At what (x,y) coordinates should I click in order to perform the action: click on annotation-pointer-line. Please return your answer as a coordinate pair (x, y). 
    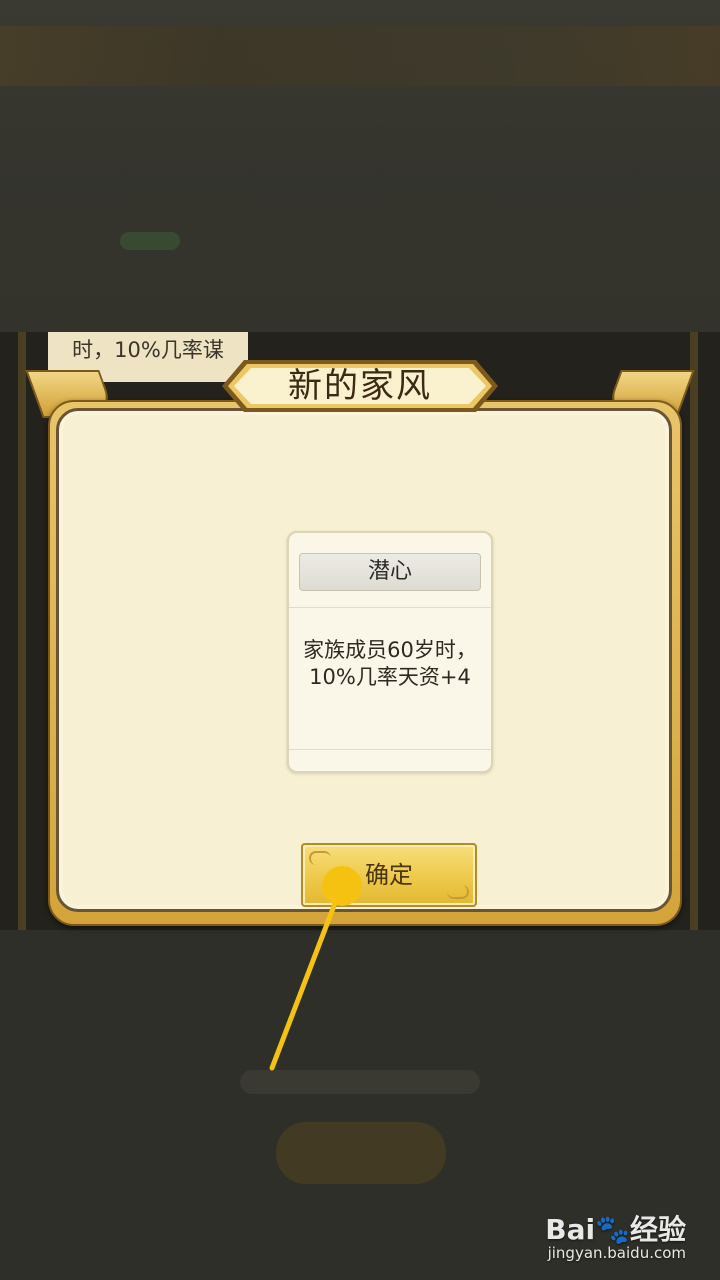
    Looking at the image, I should click on (306, 979).